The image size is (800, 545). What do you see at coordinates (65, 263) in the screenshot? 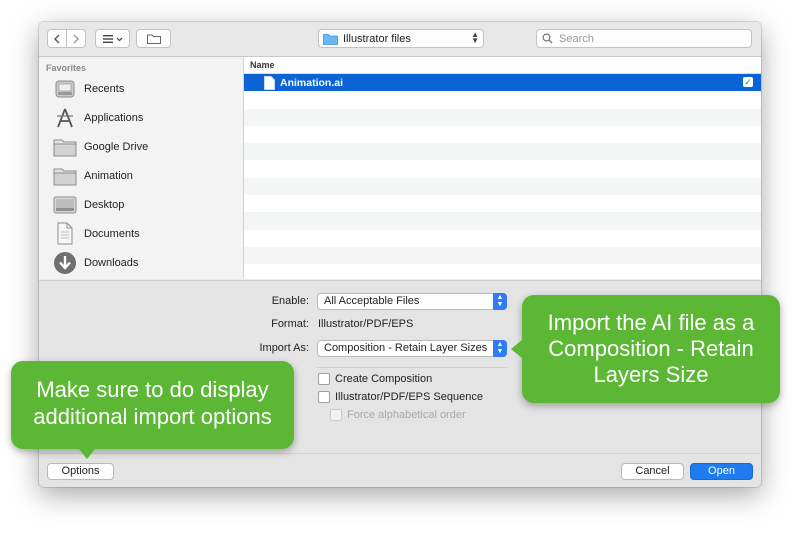
I see `downloads-icon` at bounding box center [65, 263].